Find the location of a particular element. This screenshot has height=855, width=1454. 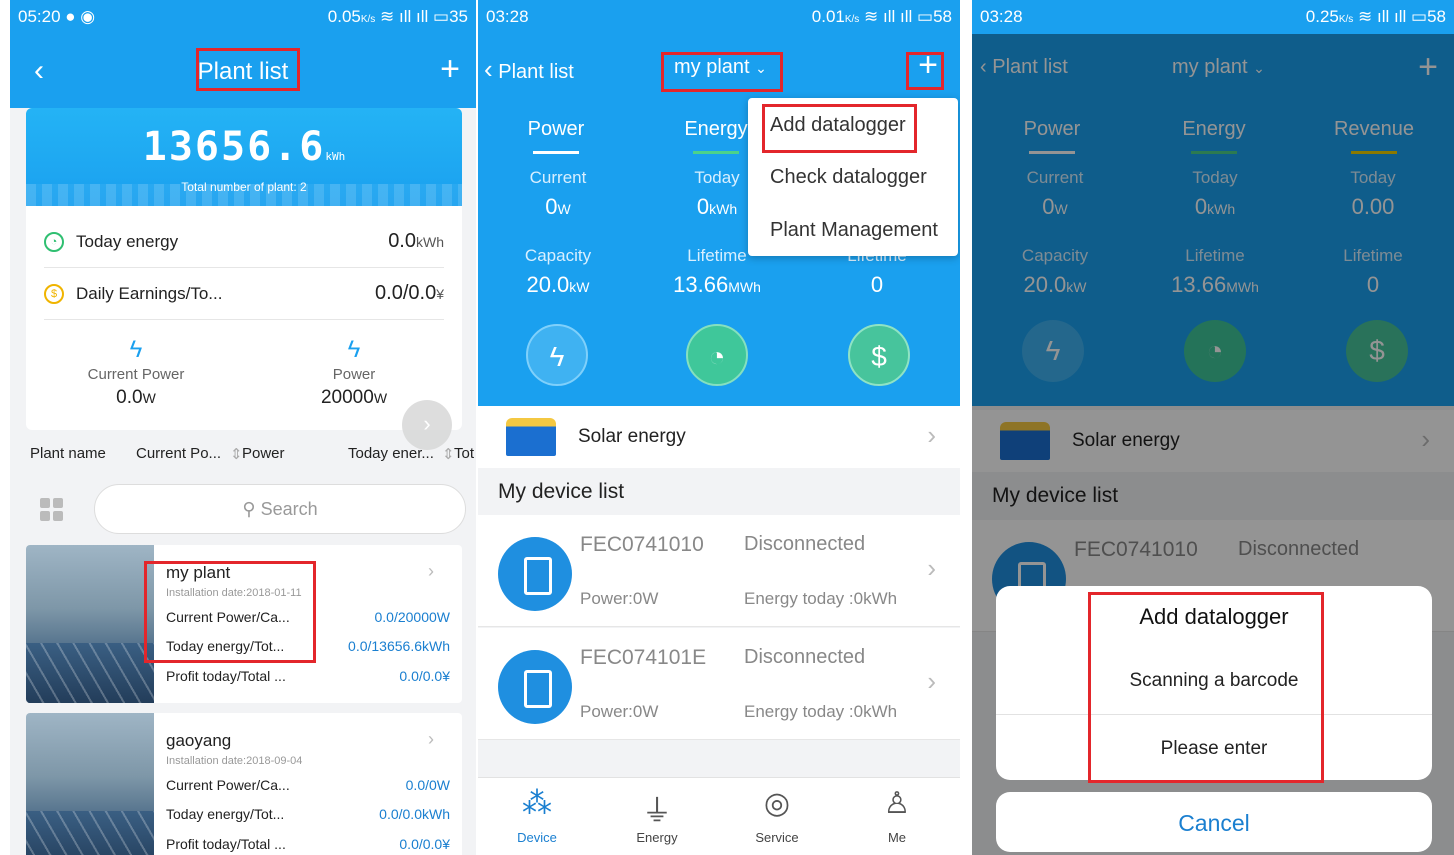

menu-add-datalogger: Add datalogger is located at coordinates (838, 125).